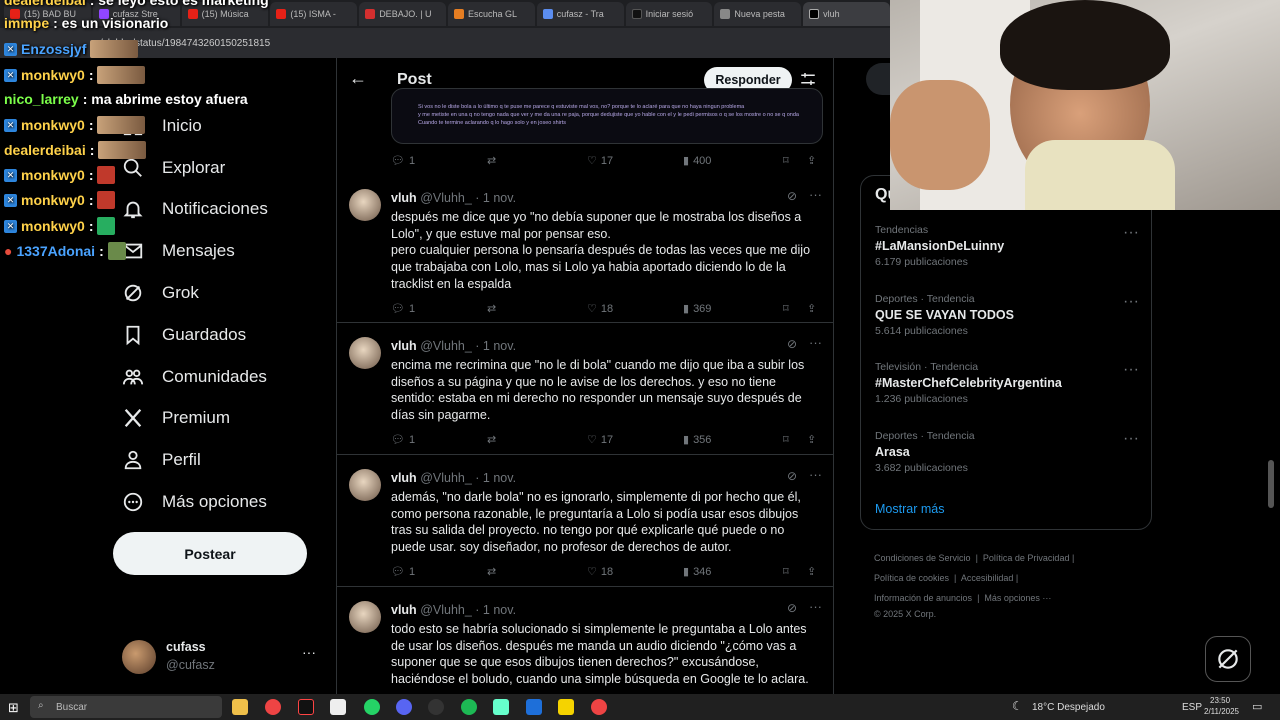  I want to click on post-button: Postear, so click(210, 553).